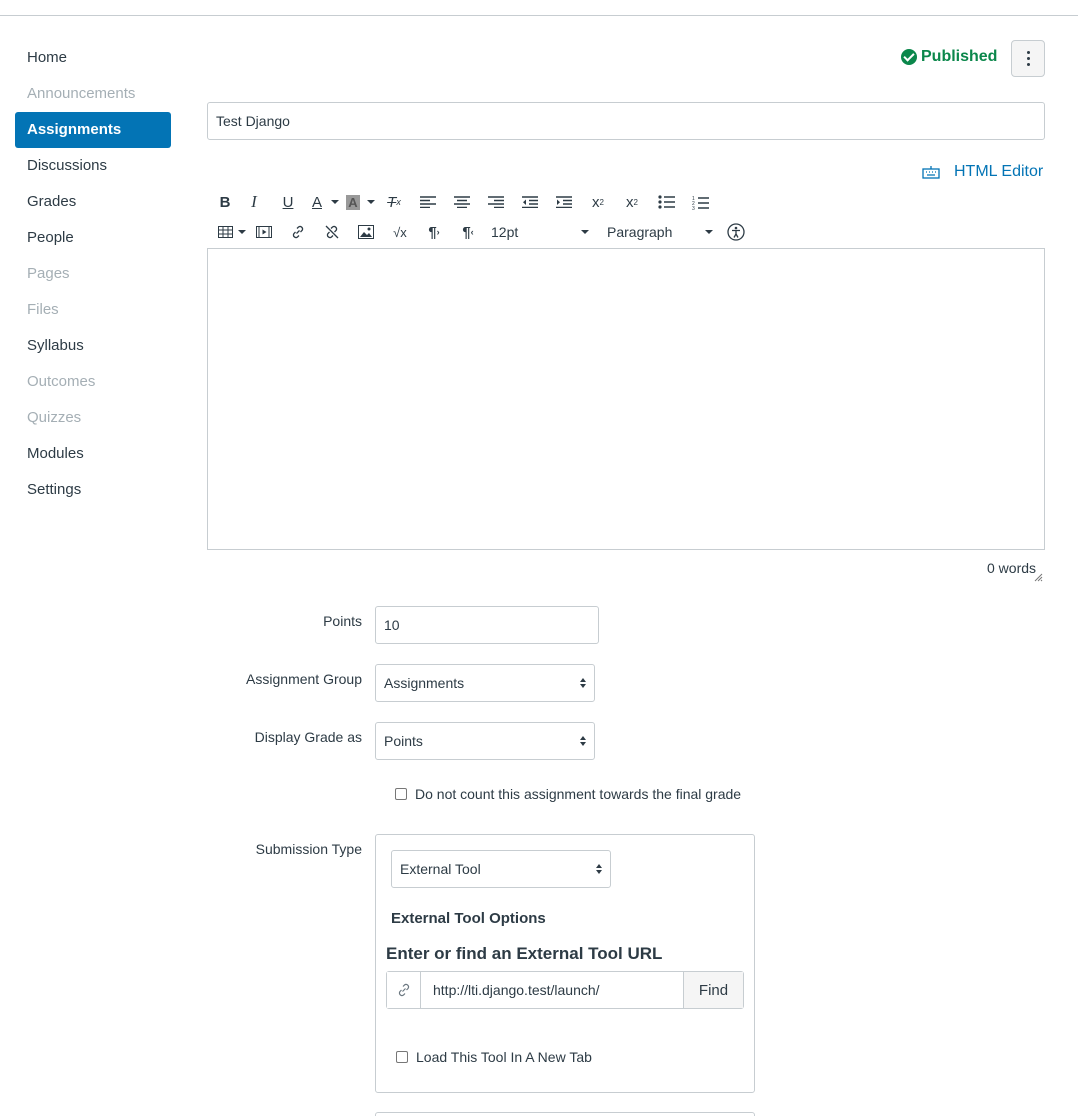 The image size is (1078, 1116). I want to click on block-format-select: Paragraph, so click(659, 232).